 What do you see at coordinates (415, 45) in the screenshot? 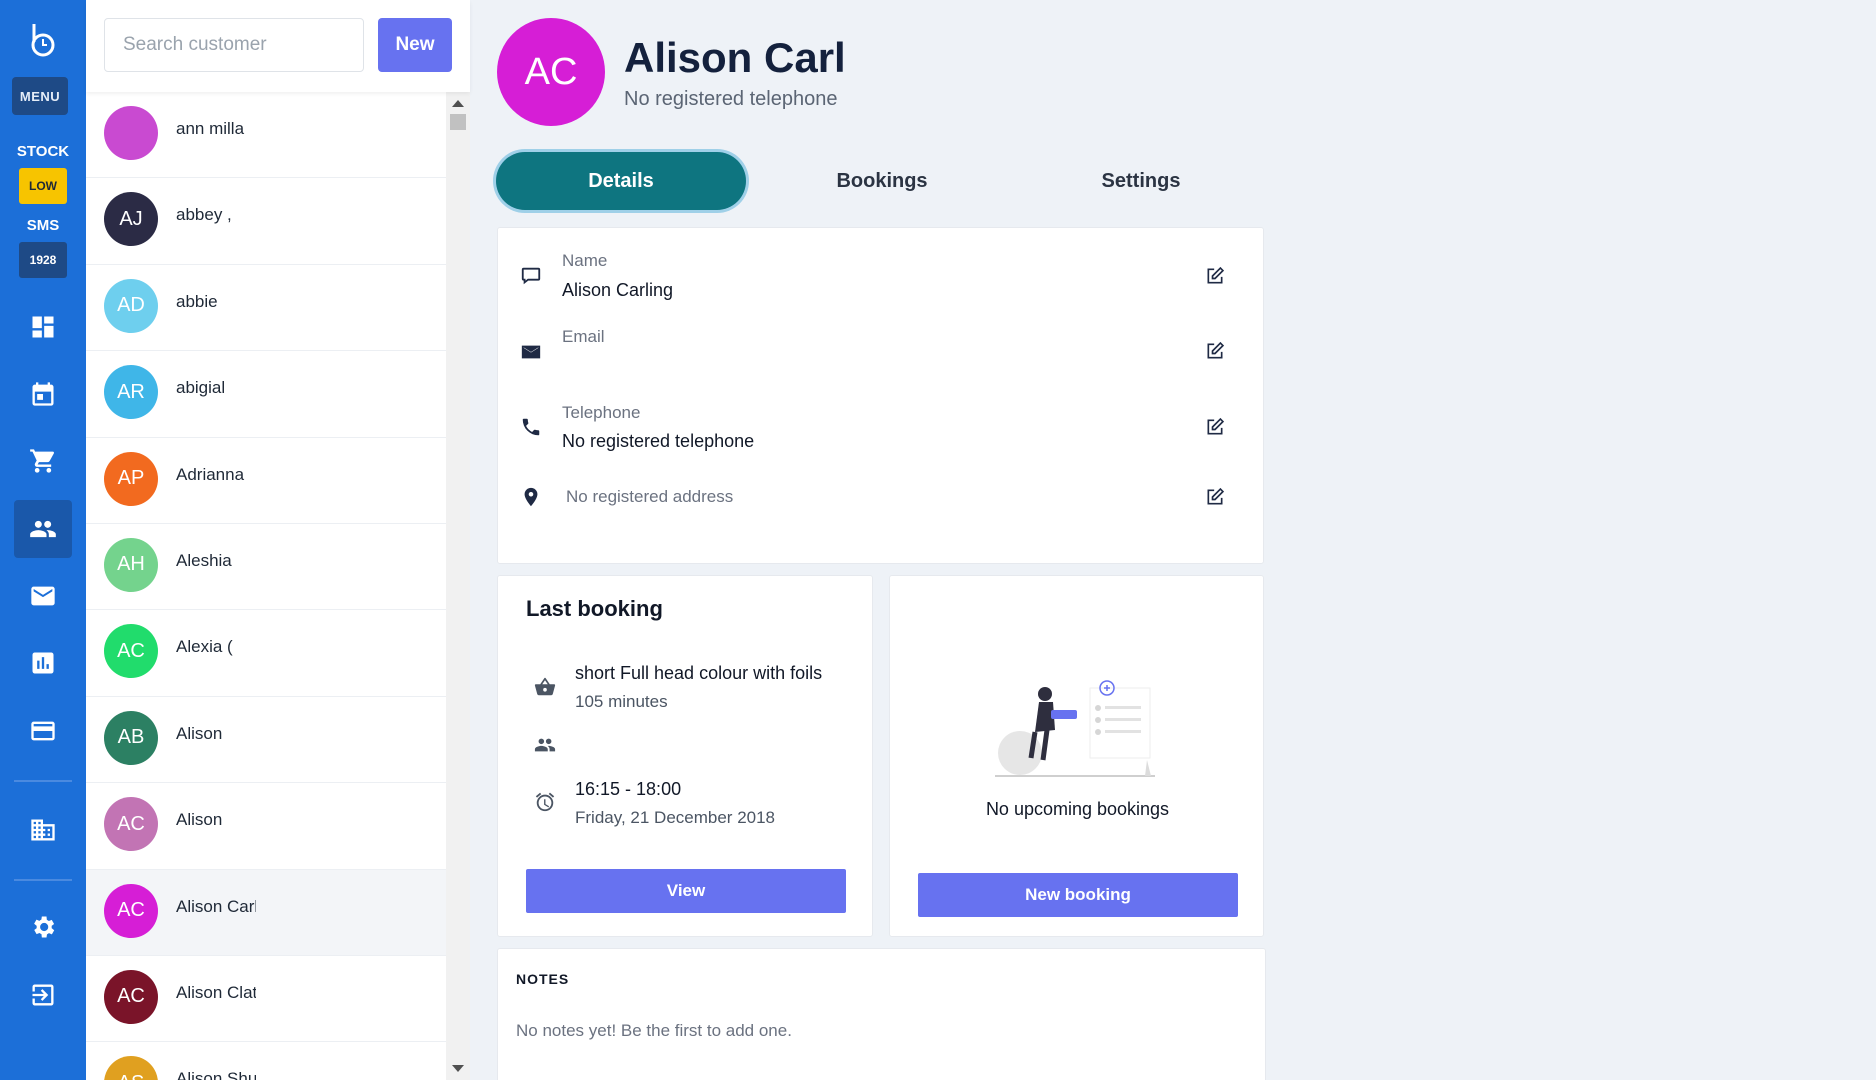
I see `new-customer-button: New` at bounding box center [415, 45].